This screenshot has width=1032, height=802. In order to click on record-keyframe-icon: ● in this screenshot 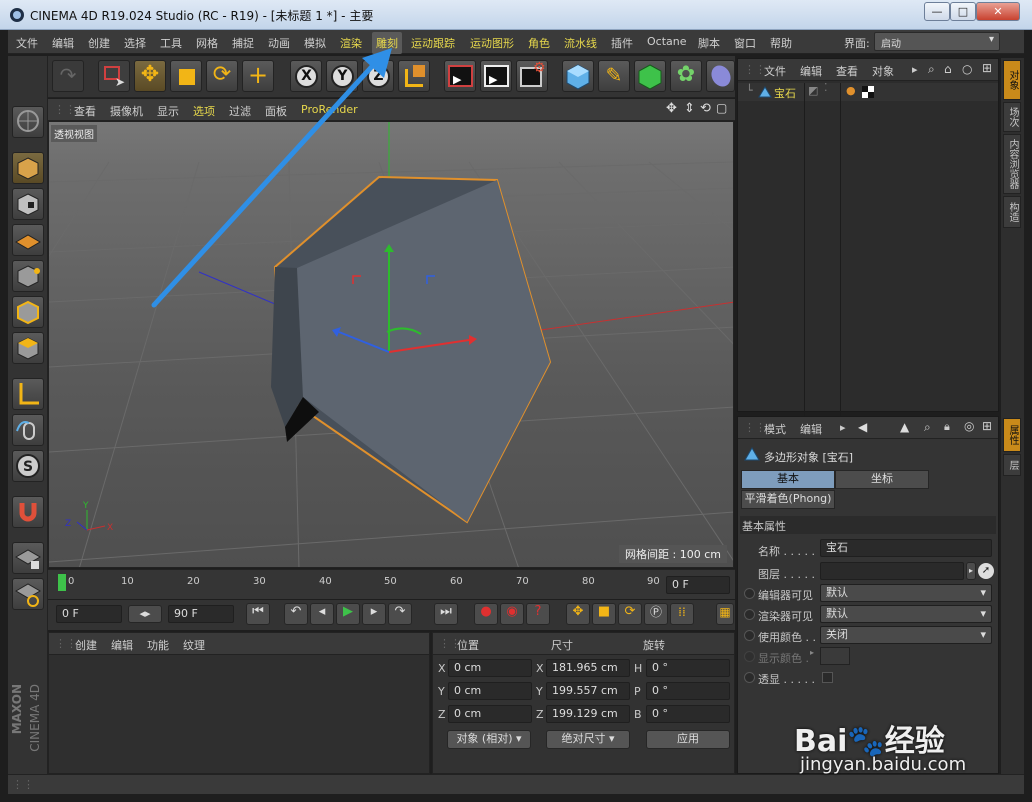, I will do `click(486, 614)`.